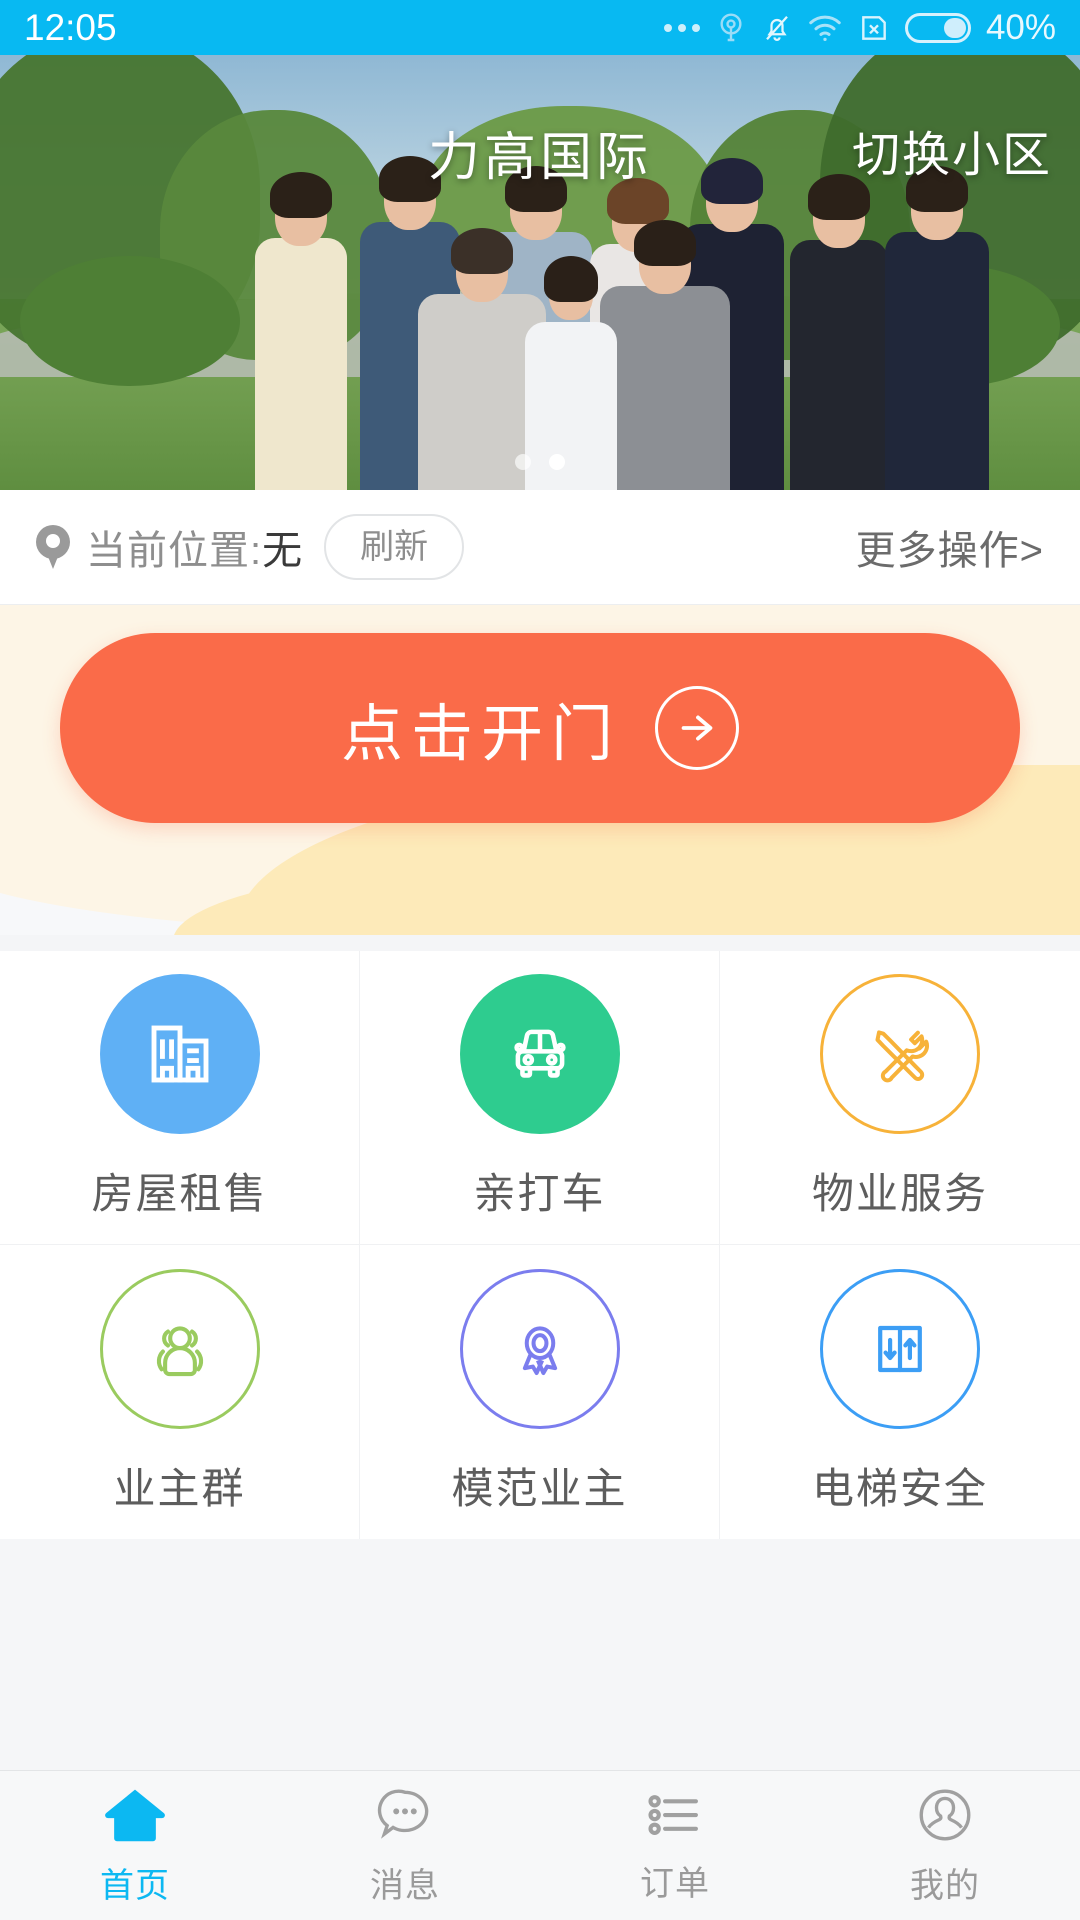  I want to click on switch-community-button: 切换小区, so click(952, 150).